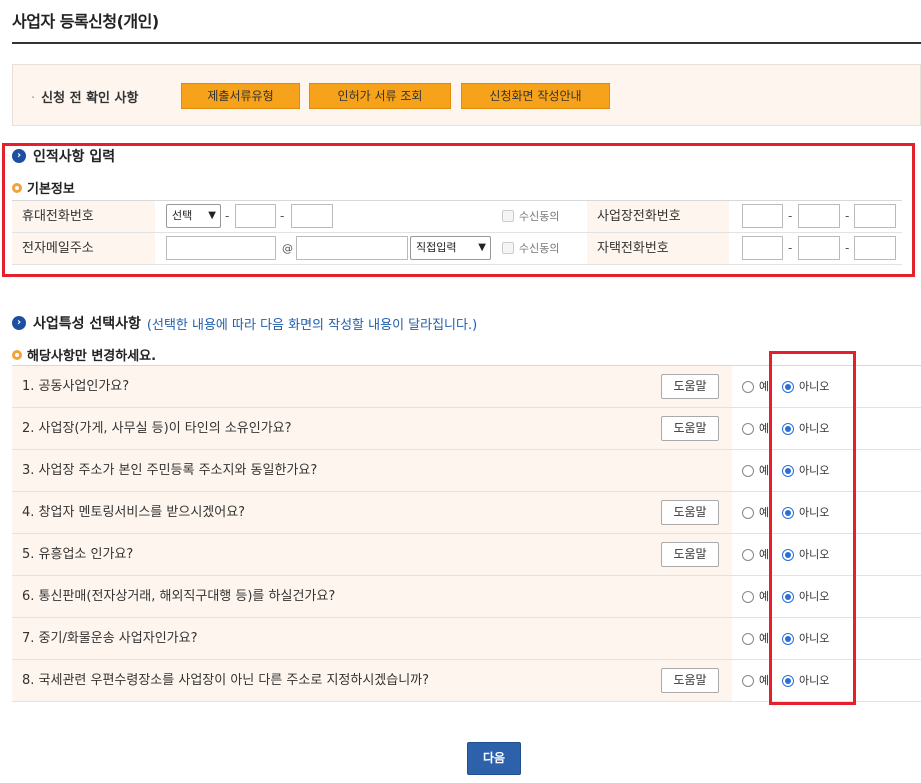  Describe the element at coordinates (380, 96) in the screenshot. I see `permit-docs-lookup-button: 인허가 서류 조회` at that location.